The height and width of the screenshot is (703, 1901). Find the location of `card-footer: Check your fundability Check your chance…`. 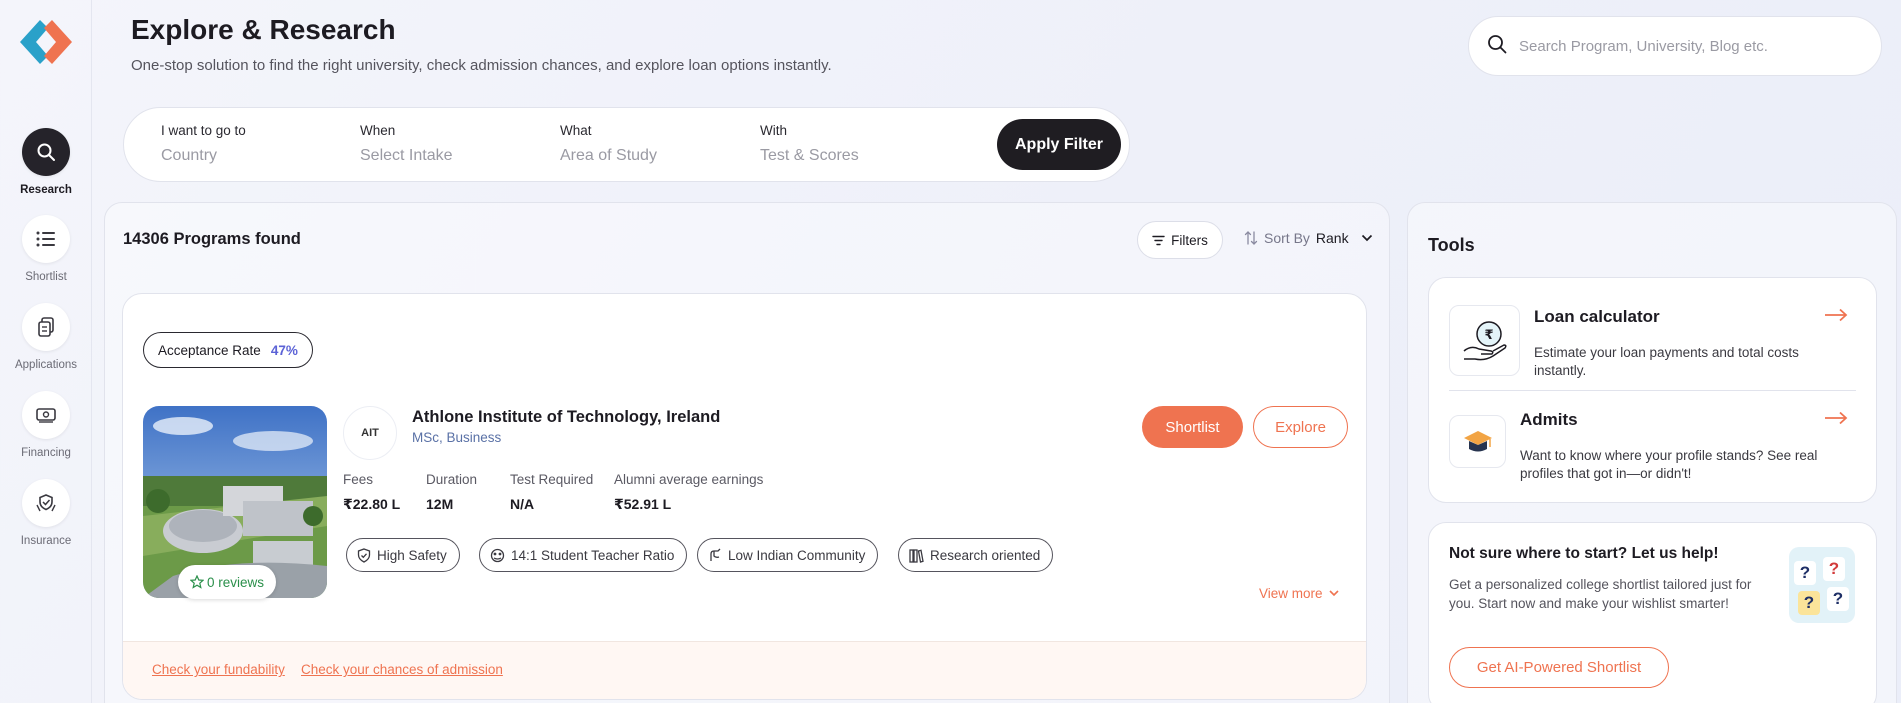

card-footer: Check your fundability Check your chance… is located at coordinates (744, 670).